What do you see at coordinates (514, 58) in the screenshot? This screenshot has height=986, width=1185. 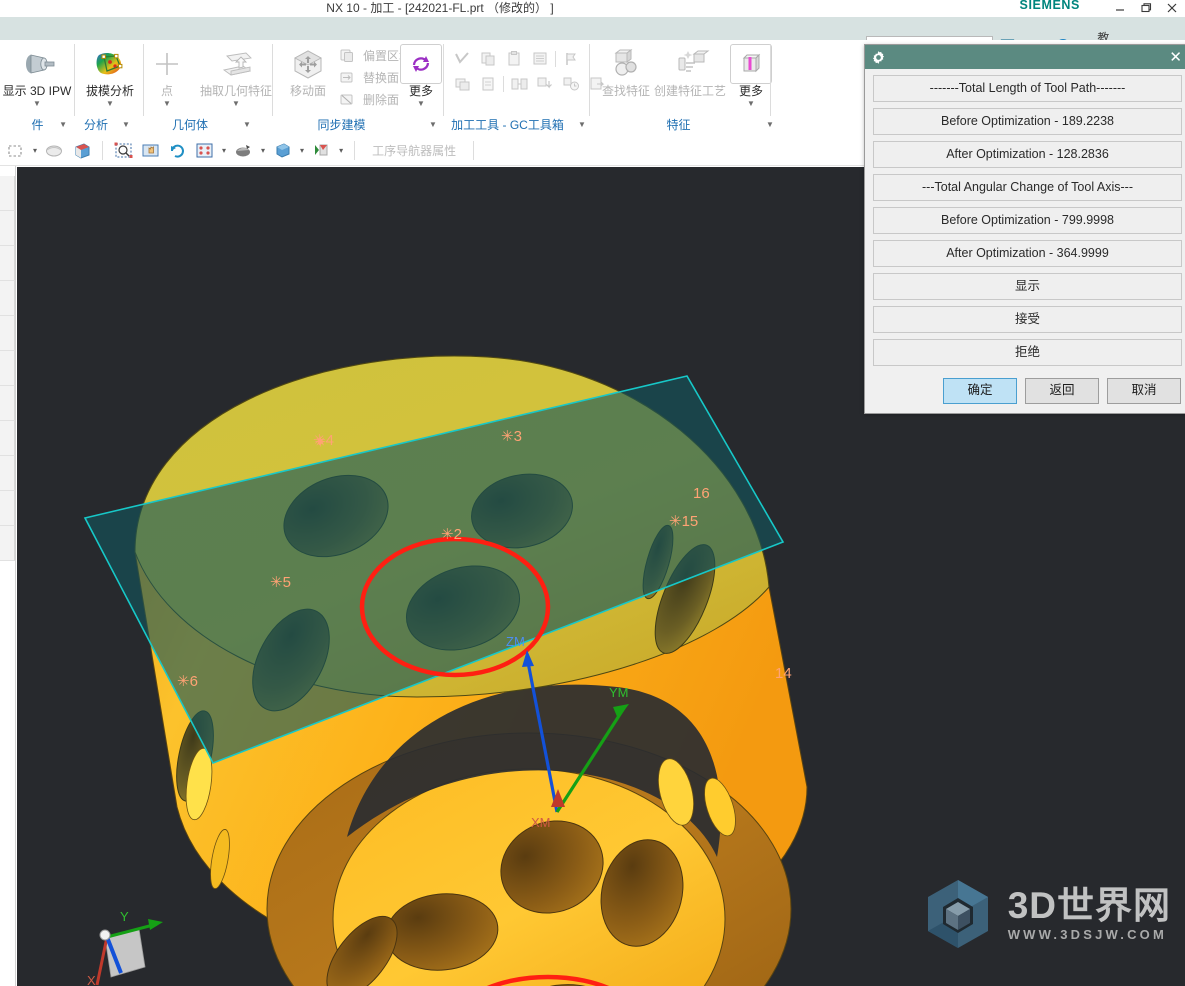 I see `paste-part-icon` at bounding box center [514, 58].